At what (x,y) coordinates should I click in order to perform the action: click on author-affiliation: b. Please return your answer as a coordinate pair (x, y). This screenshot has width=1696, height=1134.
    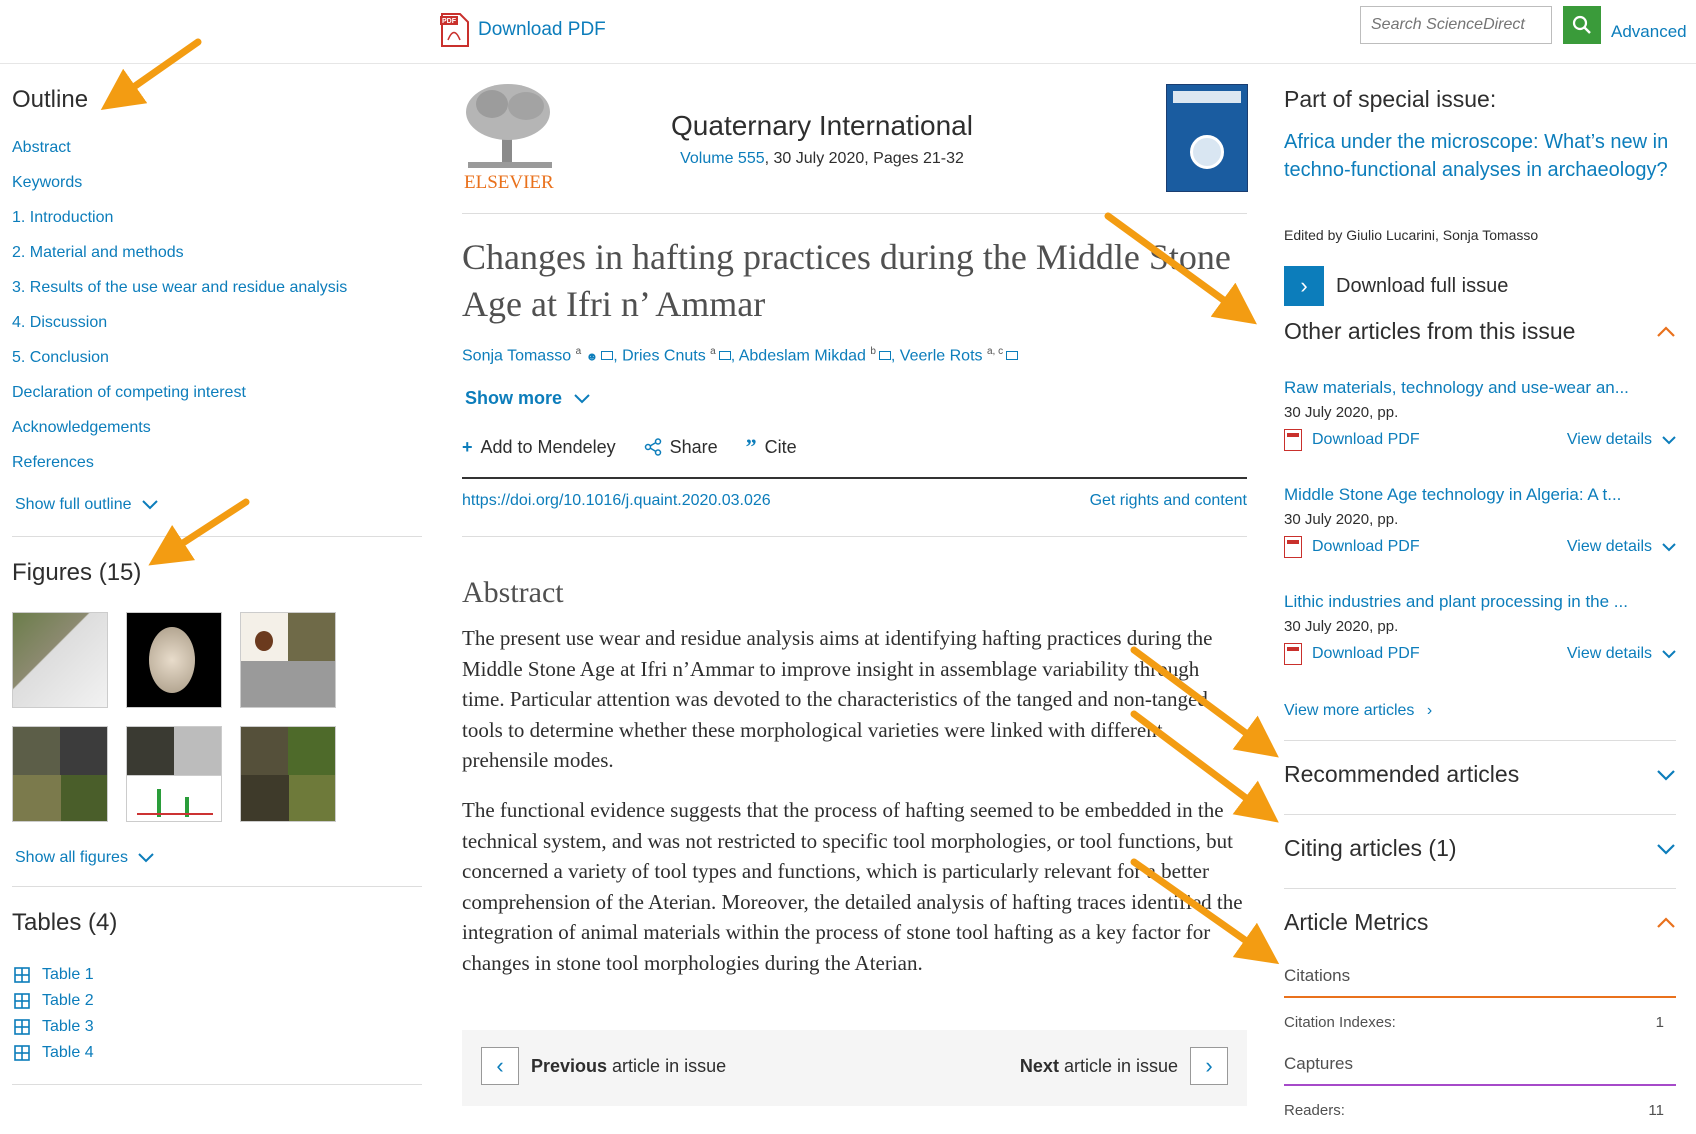
    Looking at the image, I should click on (873, 351).